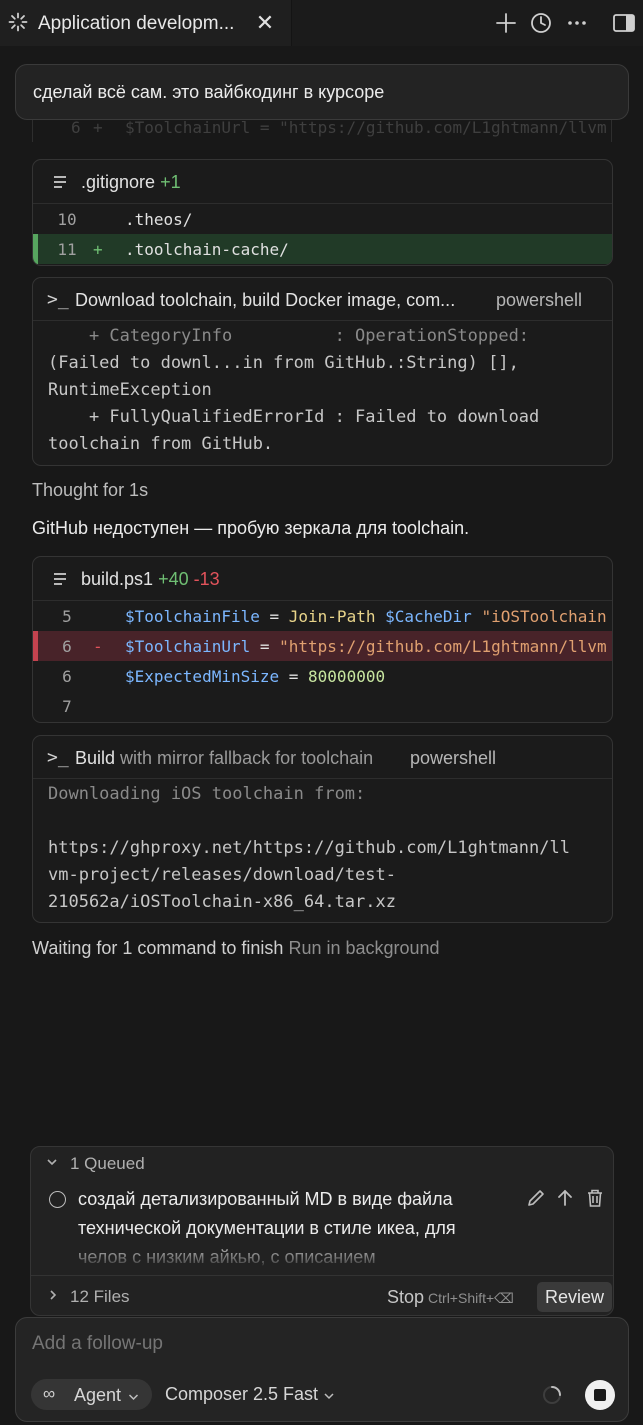 This screenshot has width=643, height=1425. I want to click on model-selector: Composer 2.5 Fast, so click(250, 1394).